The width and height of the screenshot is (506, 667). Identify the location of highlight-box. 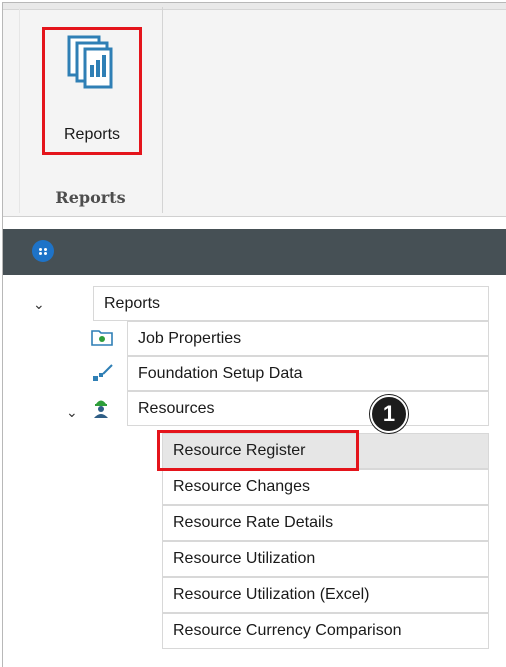
(258, 450).